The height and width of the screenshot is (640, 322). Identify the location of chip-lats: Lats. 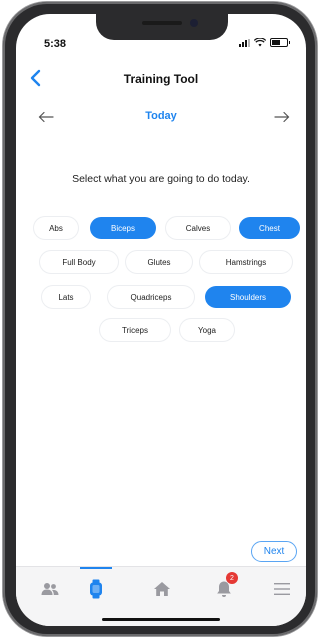
(66, 297).